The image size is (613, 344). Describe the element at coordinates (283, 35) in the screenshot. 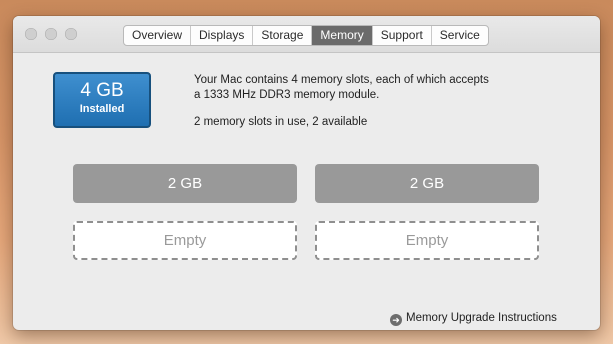

I see `tab-storage: Storage` at that location.